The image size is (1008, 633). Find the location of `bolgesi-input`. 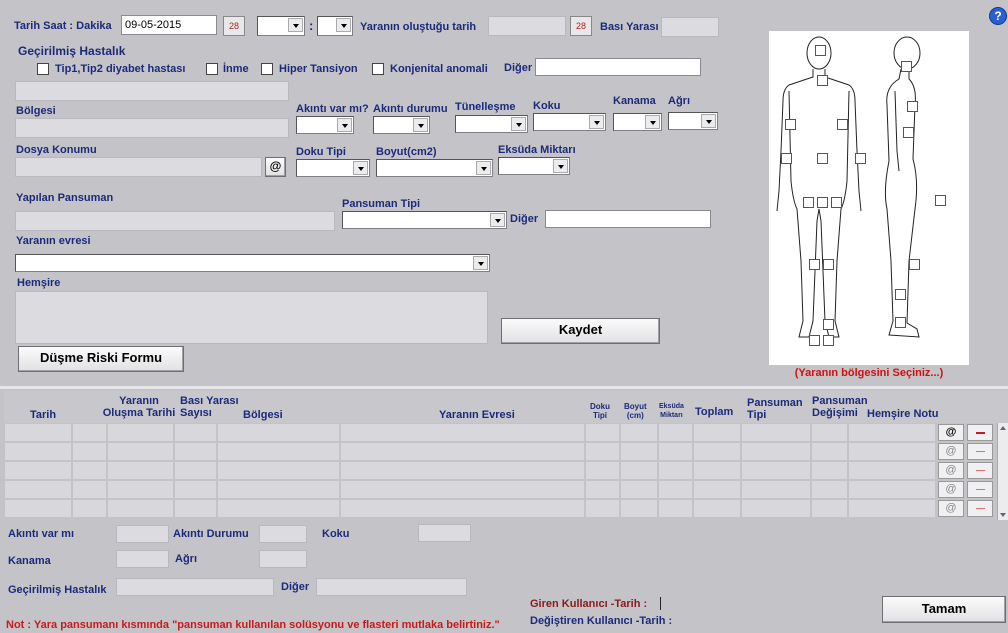

bolgesi-input is located at coordinates (152, 128).